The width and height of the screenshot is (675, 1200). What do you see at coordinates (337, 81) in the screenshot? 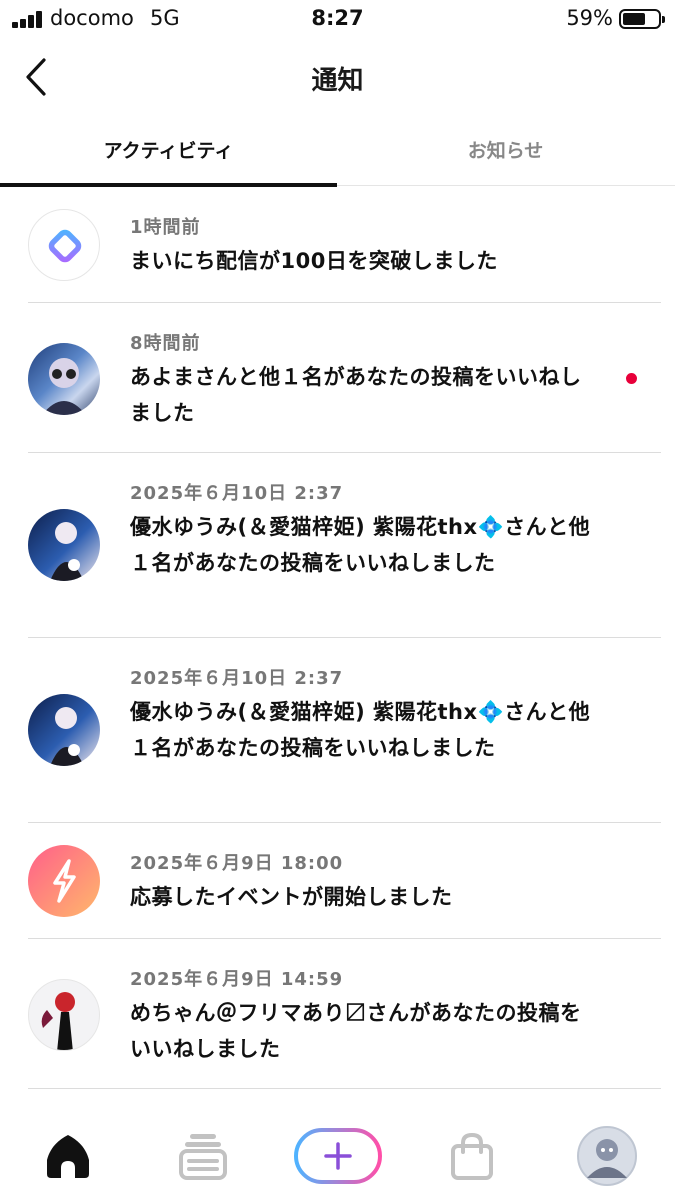
I see `page-title: 通知` at bounding box center [337, 81].